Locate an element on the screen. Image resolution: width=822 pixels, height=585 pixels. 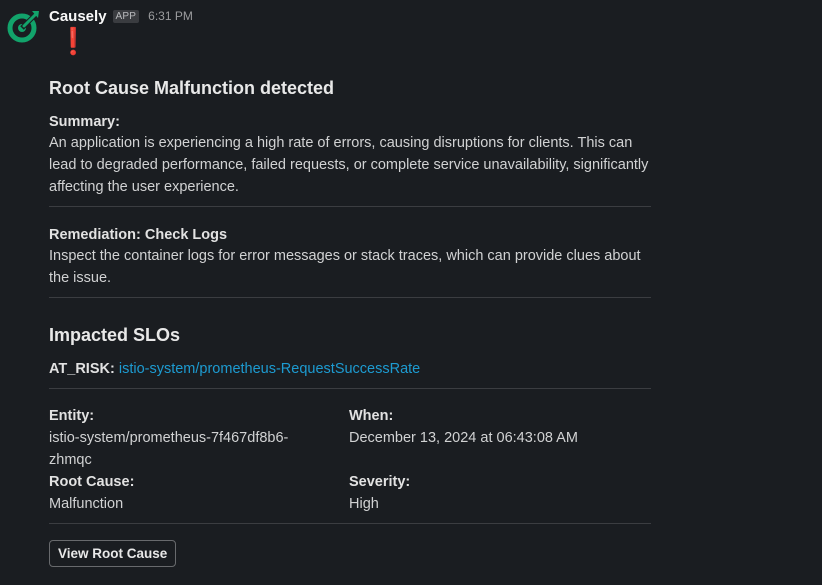
message-header: Causely APP 6:31 PM is located at coordinates (121, 16).